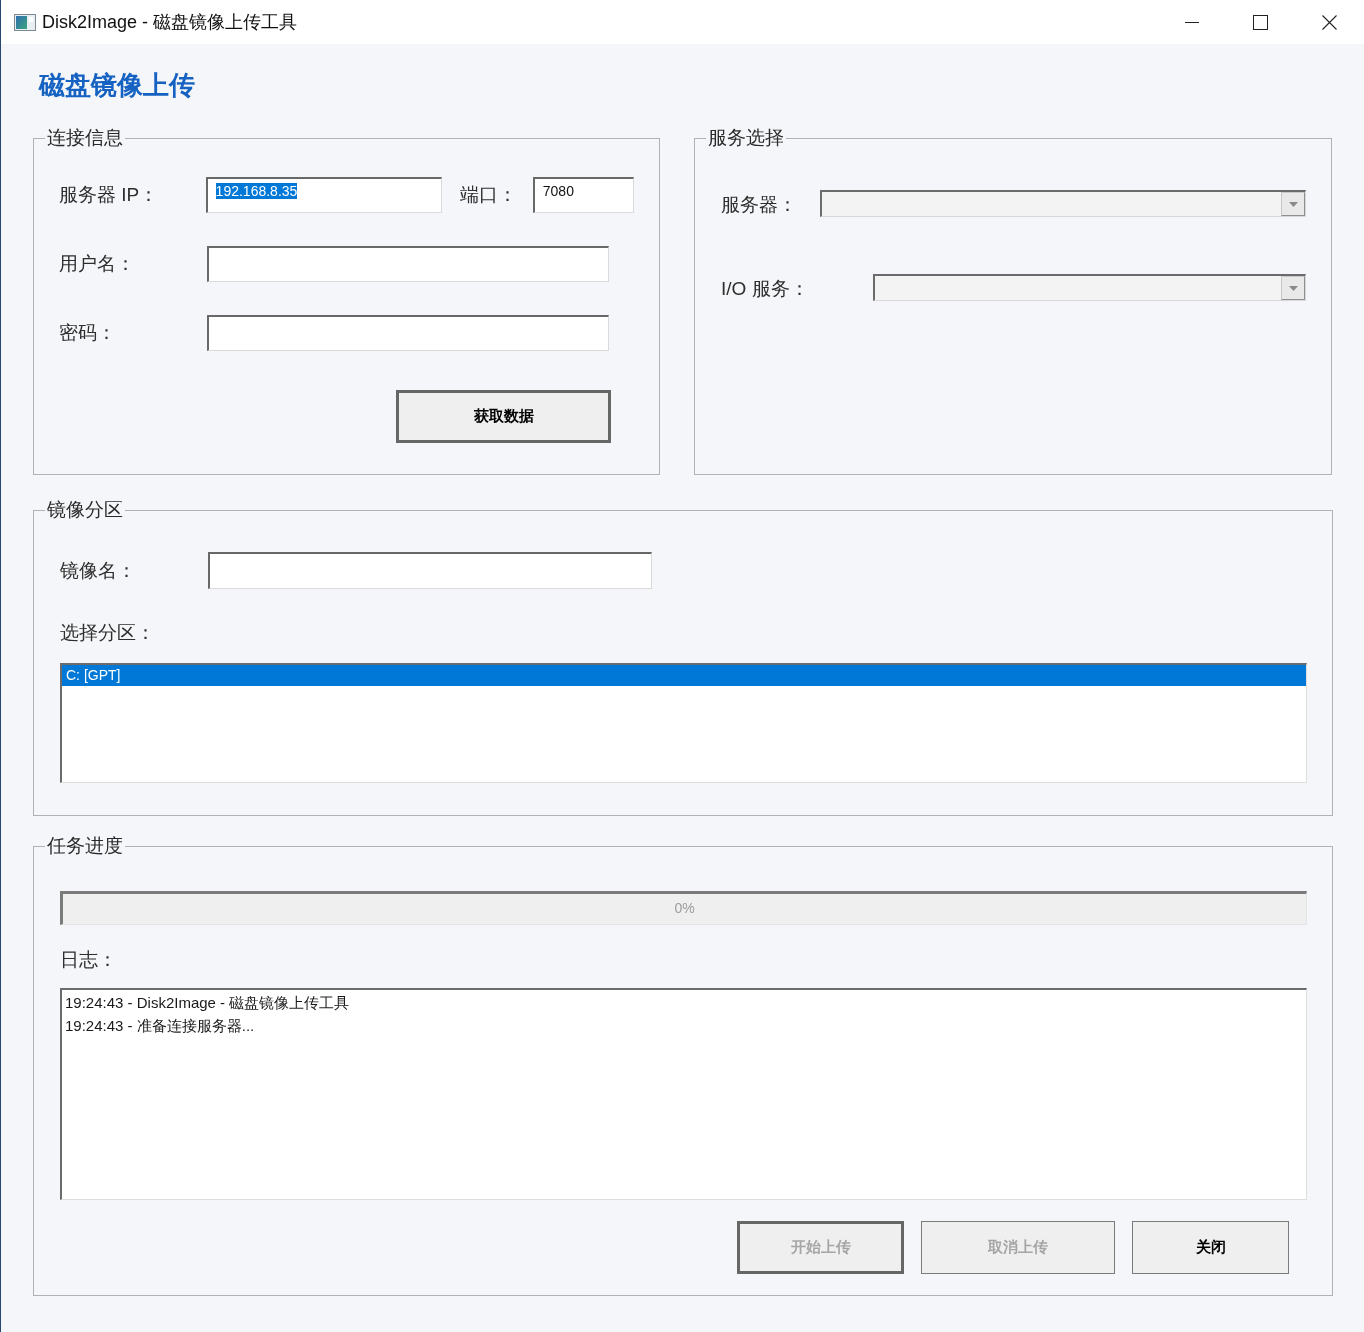  I want to click on close-icon, so click(1329, 22).